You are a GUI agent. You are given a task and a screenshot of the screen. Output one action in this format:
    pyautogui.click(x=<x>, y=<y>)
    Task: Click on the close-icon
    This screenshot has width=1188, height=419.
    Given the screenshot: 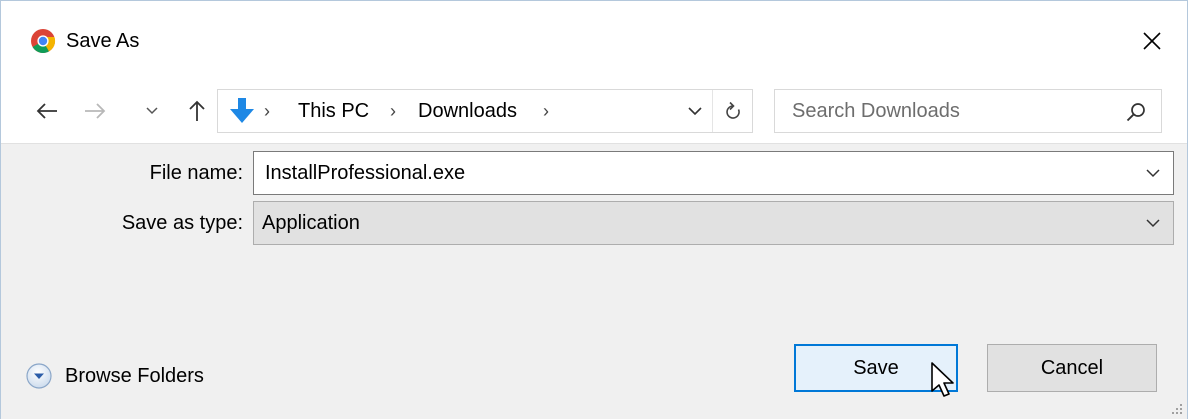 What is the action you would take?
    pyautogui.click(x=1152, y=41)
    